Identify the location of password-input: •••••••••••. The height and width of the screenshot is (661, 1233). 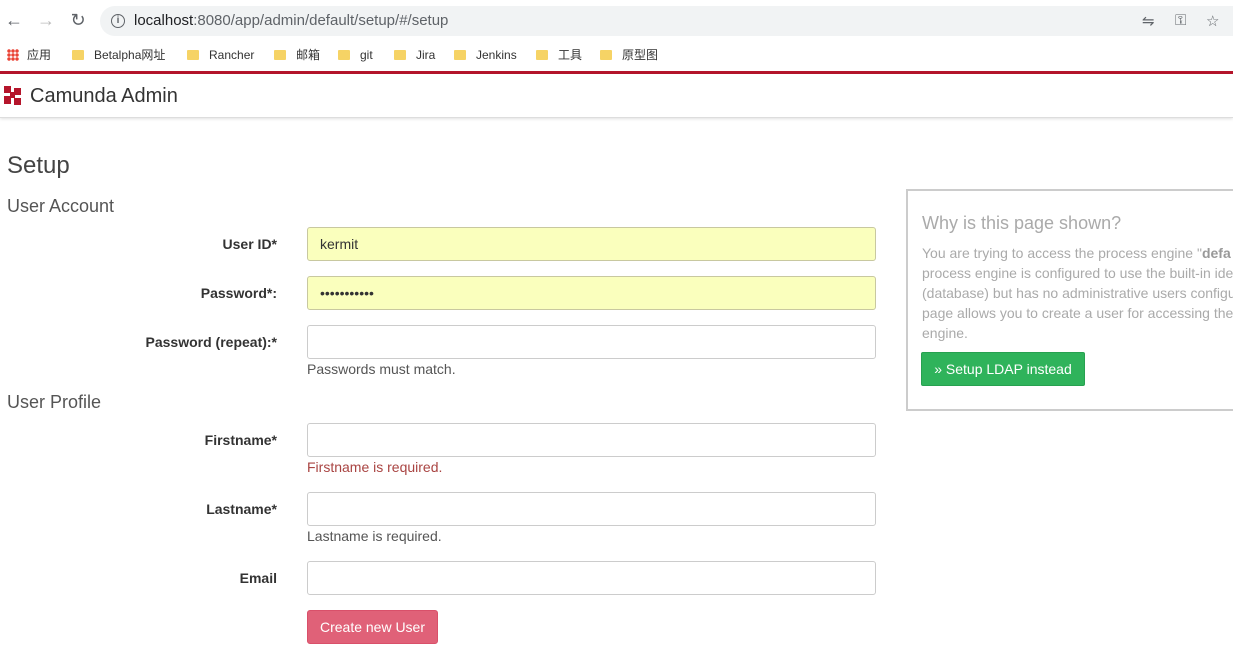
(591, 293).